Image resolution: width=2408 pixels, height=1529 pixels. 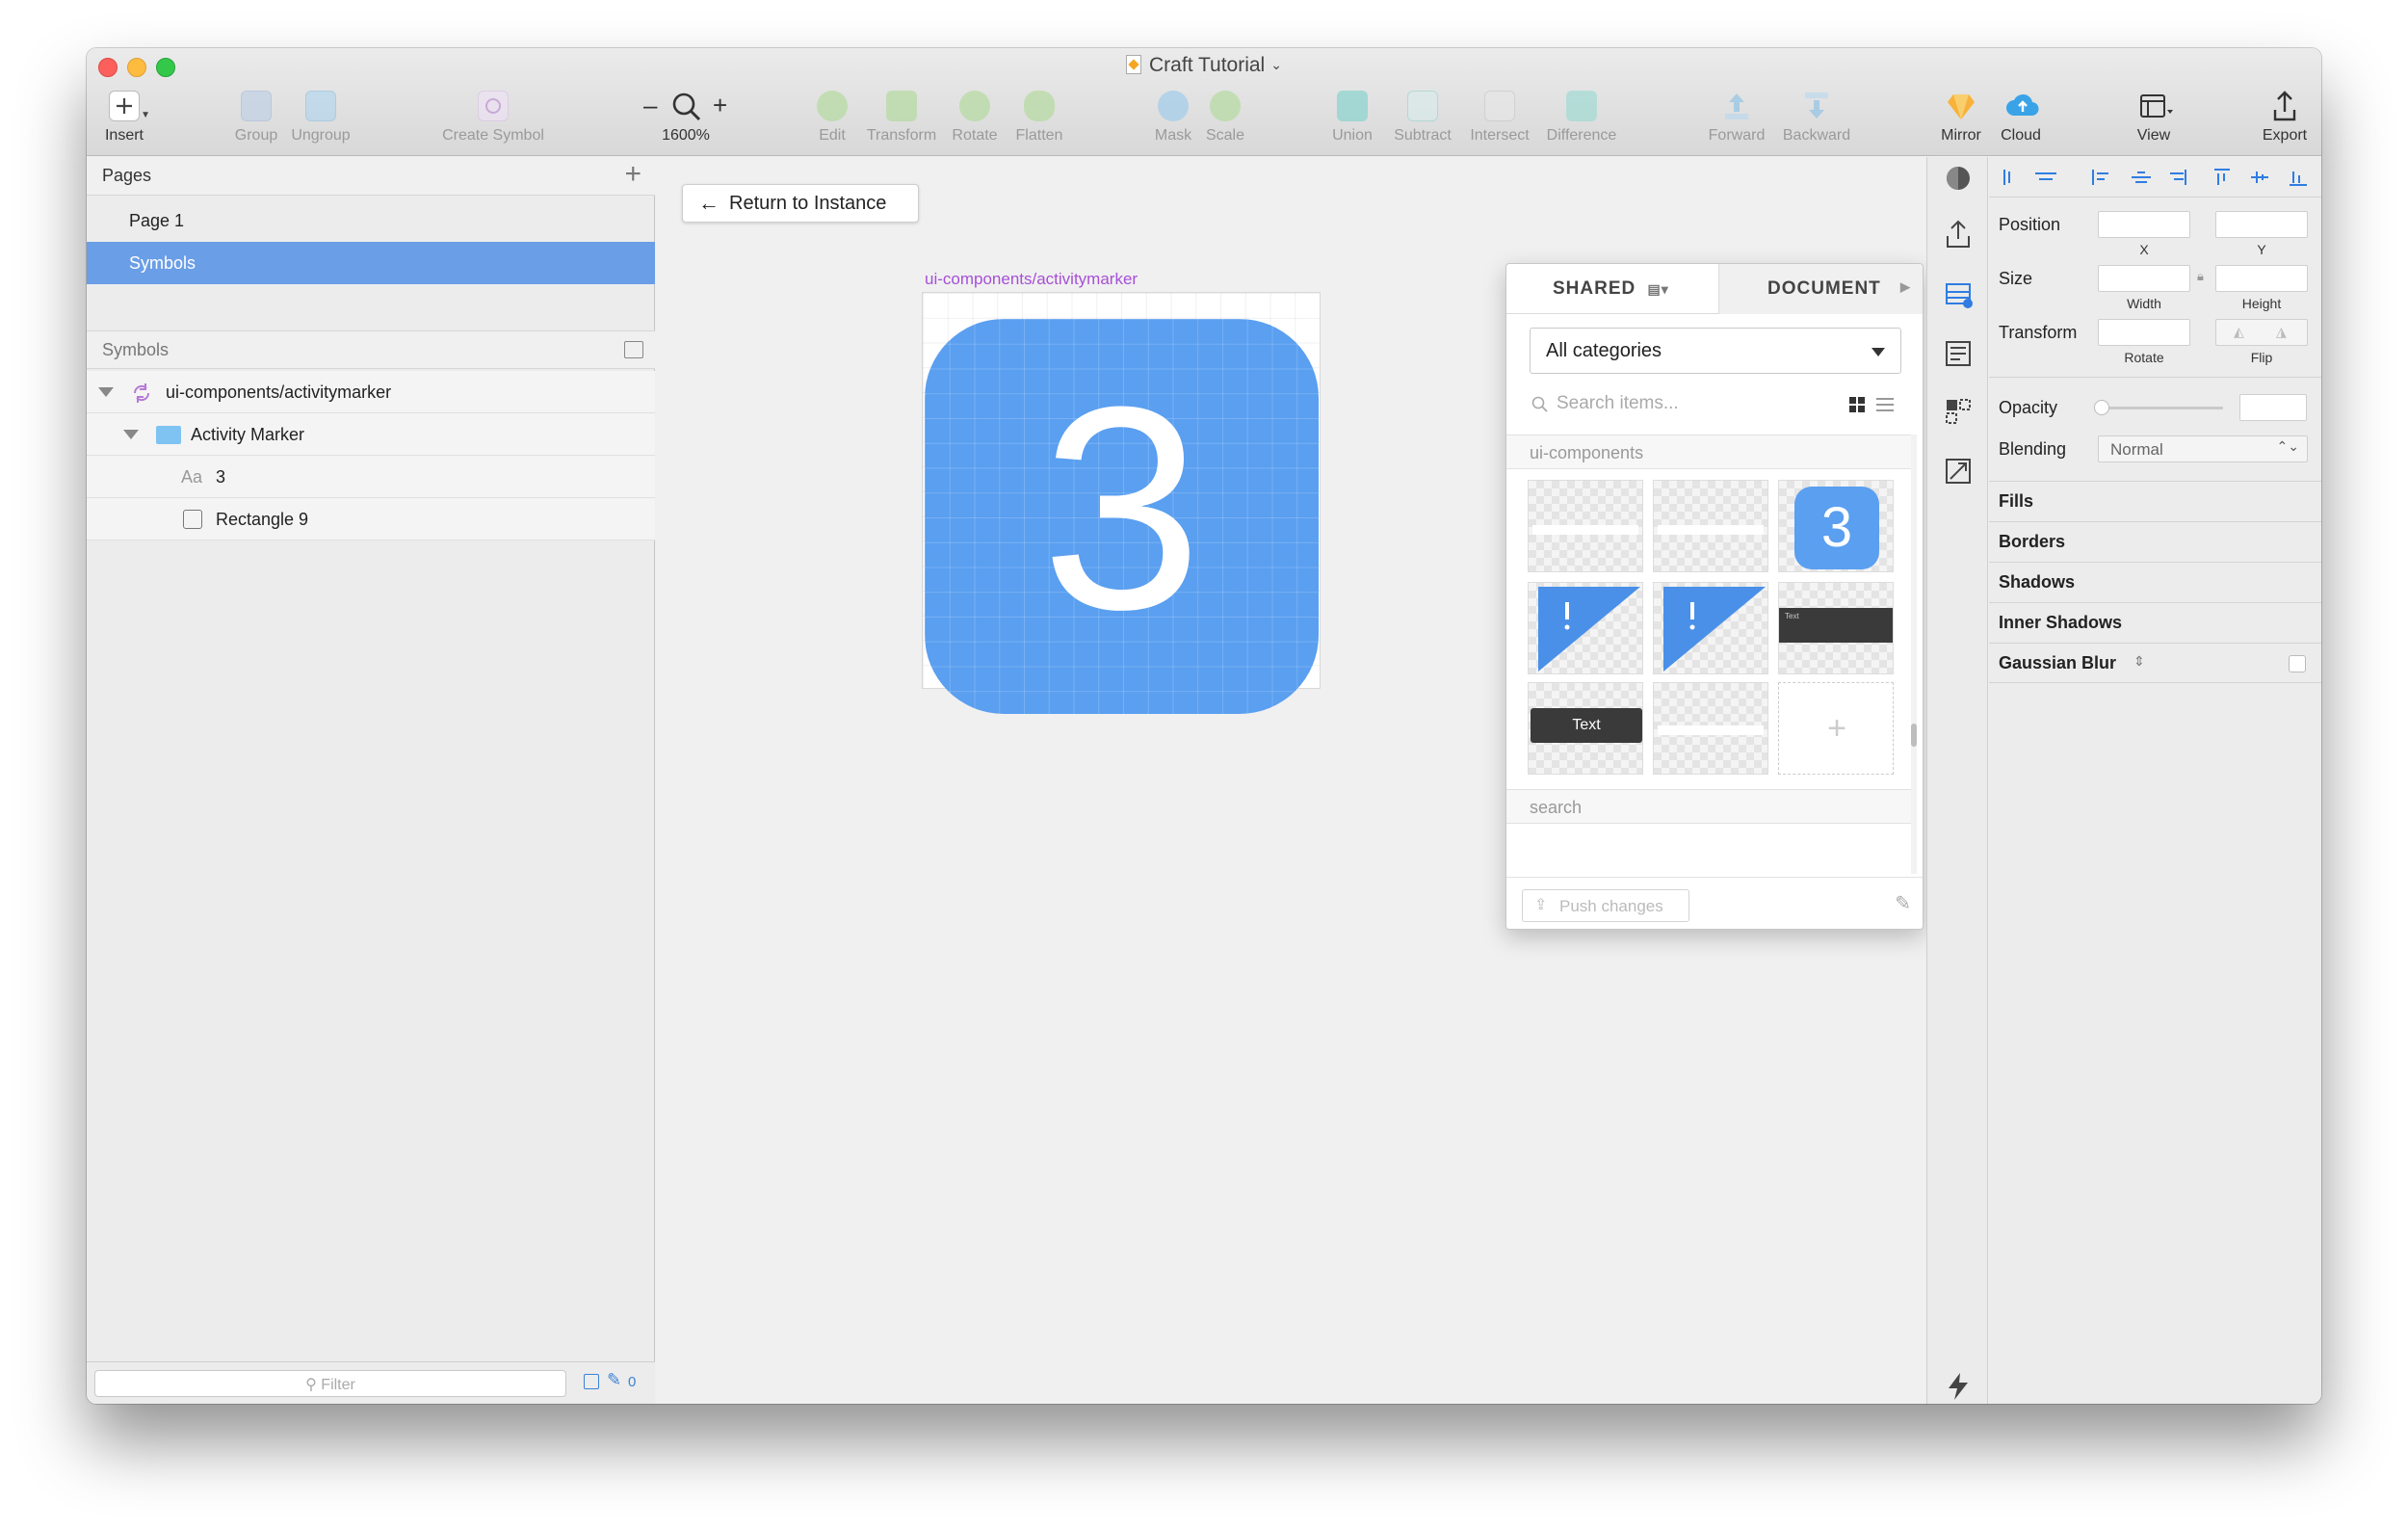 I want to click on flip-horizontal-icon: ◭, so click(x=2239, y=332).